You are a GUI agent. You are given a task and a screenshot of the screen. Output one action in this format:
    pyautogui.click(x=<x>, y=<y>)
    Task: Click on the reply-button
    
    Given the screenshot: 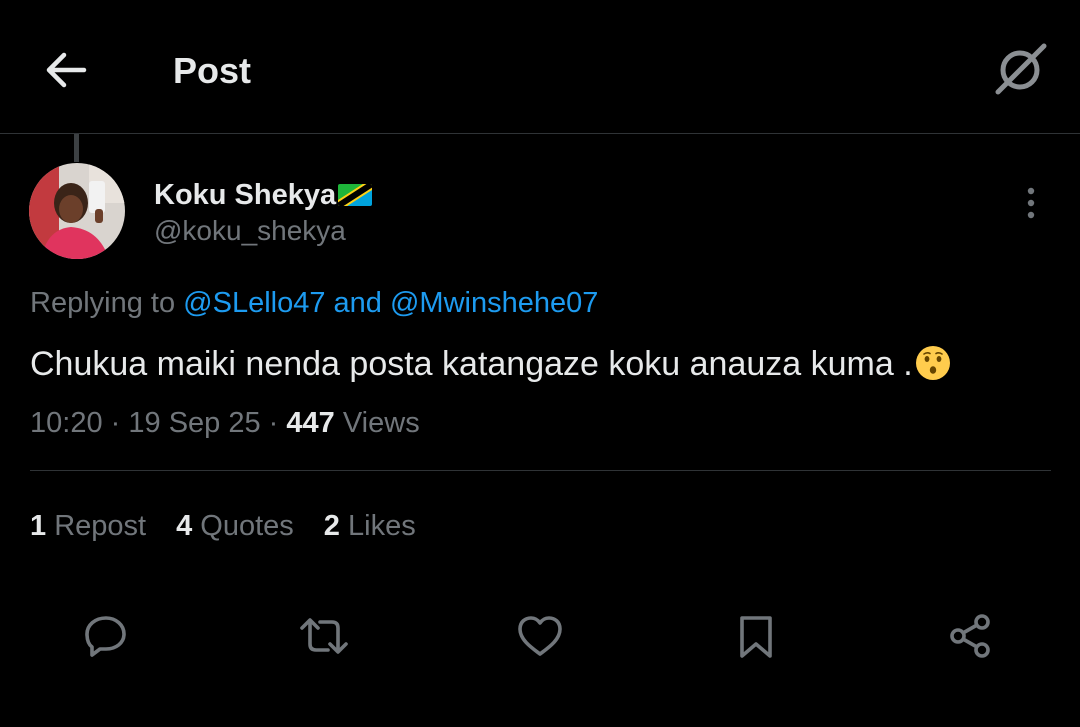 What is the action you would take?
    pyautogui.click(x=106, y=636)
    